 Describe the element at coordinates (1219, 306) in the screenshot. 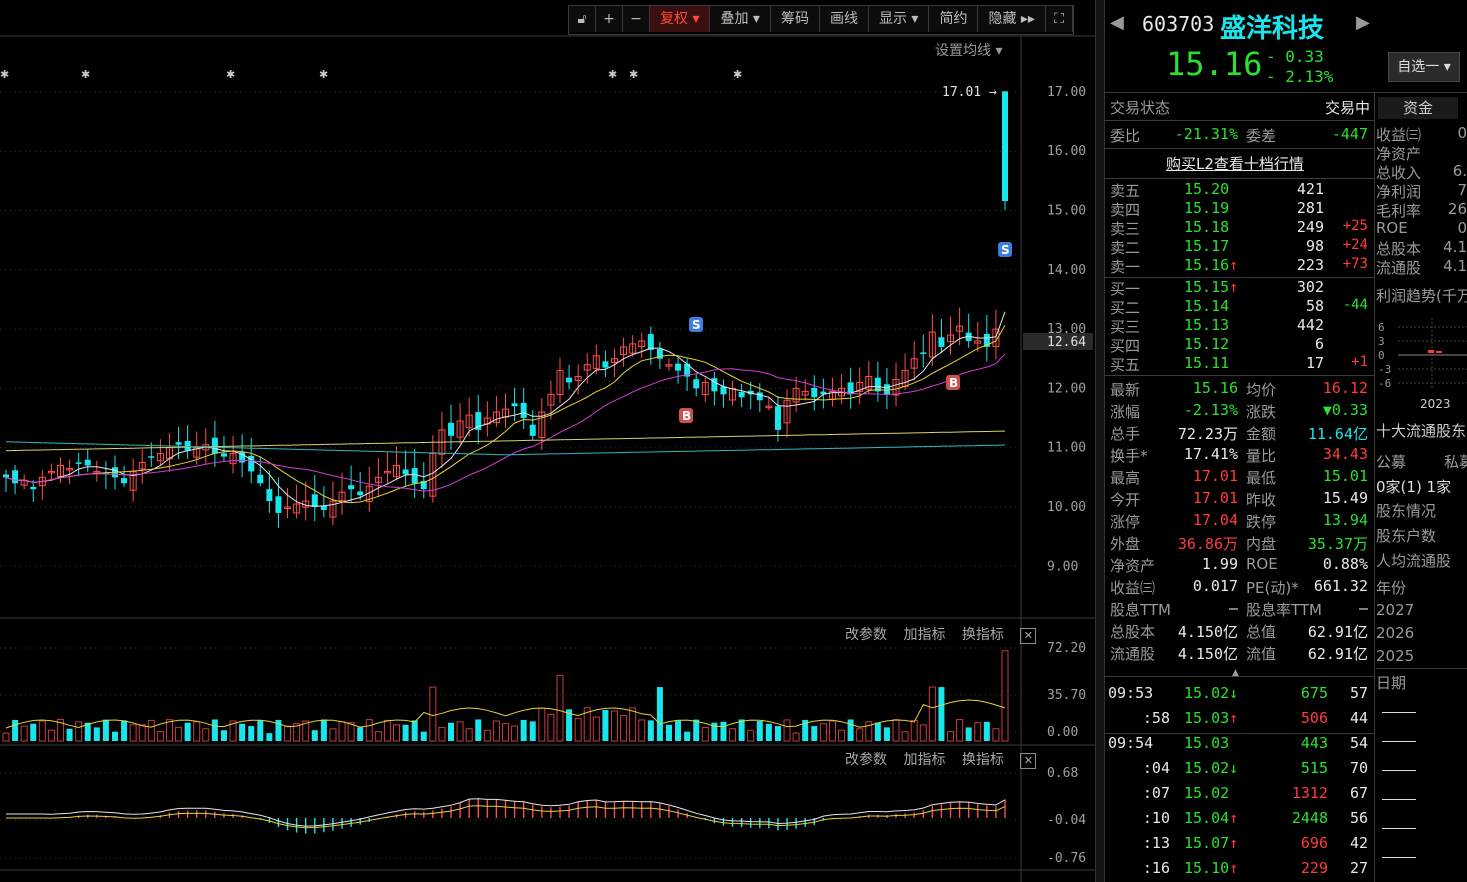

I see `bids-price: 15.14` at that location.